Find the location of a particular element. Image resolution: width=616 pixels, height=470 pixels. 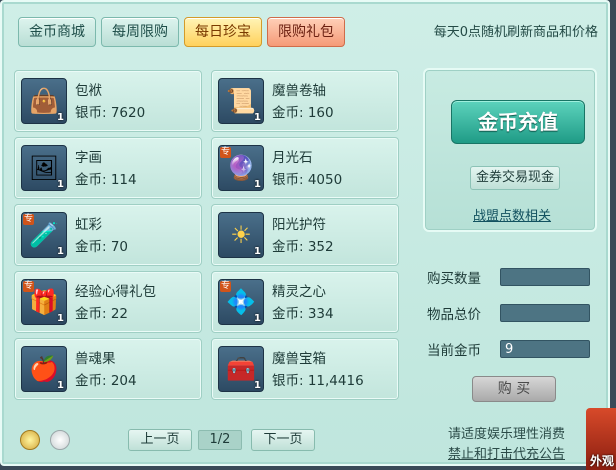

bag-icon: 👜 1 is located at coordinates (44, 101).